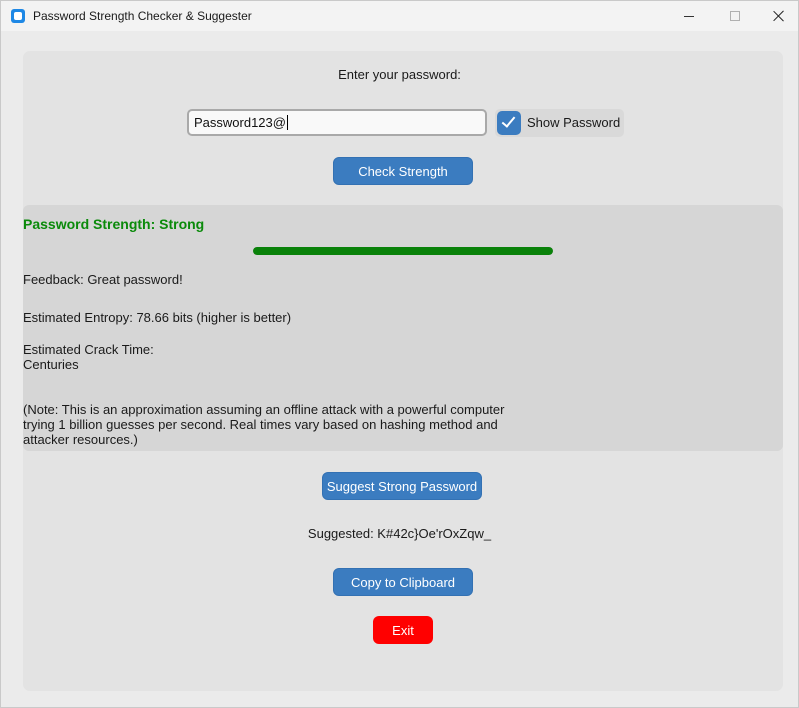 The image size is (799, 708). I want to click on crack-time-value: Centuries, so click(51, 364).